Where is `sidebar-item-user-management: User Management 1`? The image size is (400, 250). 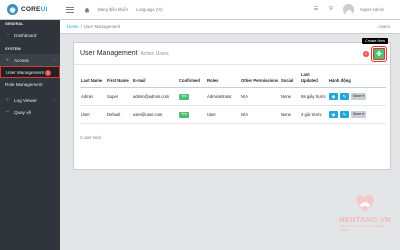
sidebar-item-user-management: User Management 1 is located at coordinates (30, 72).